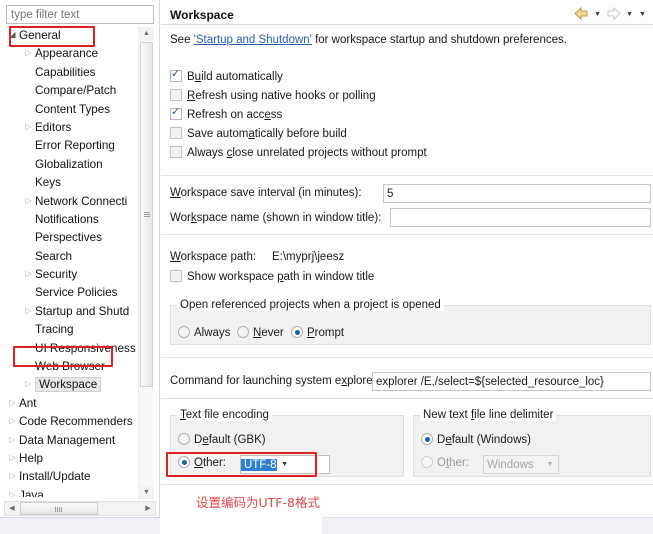 The image size is (653, 534). Describe the element at coordinates (80, 404) in the screenshot. I see `sidebar-item-ant: ▷ Ant` at that location.